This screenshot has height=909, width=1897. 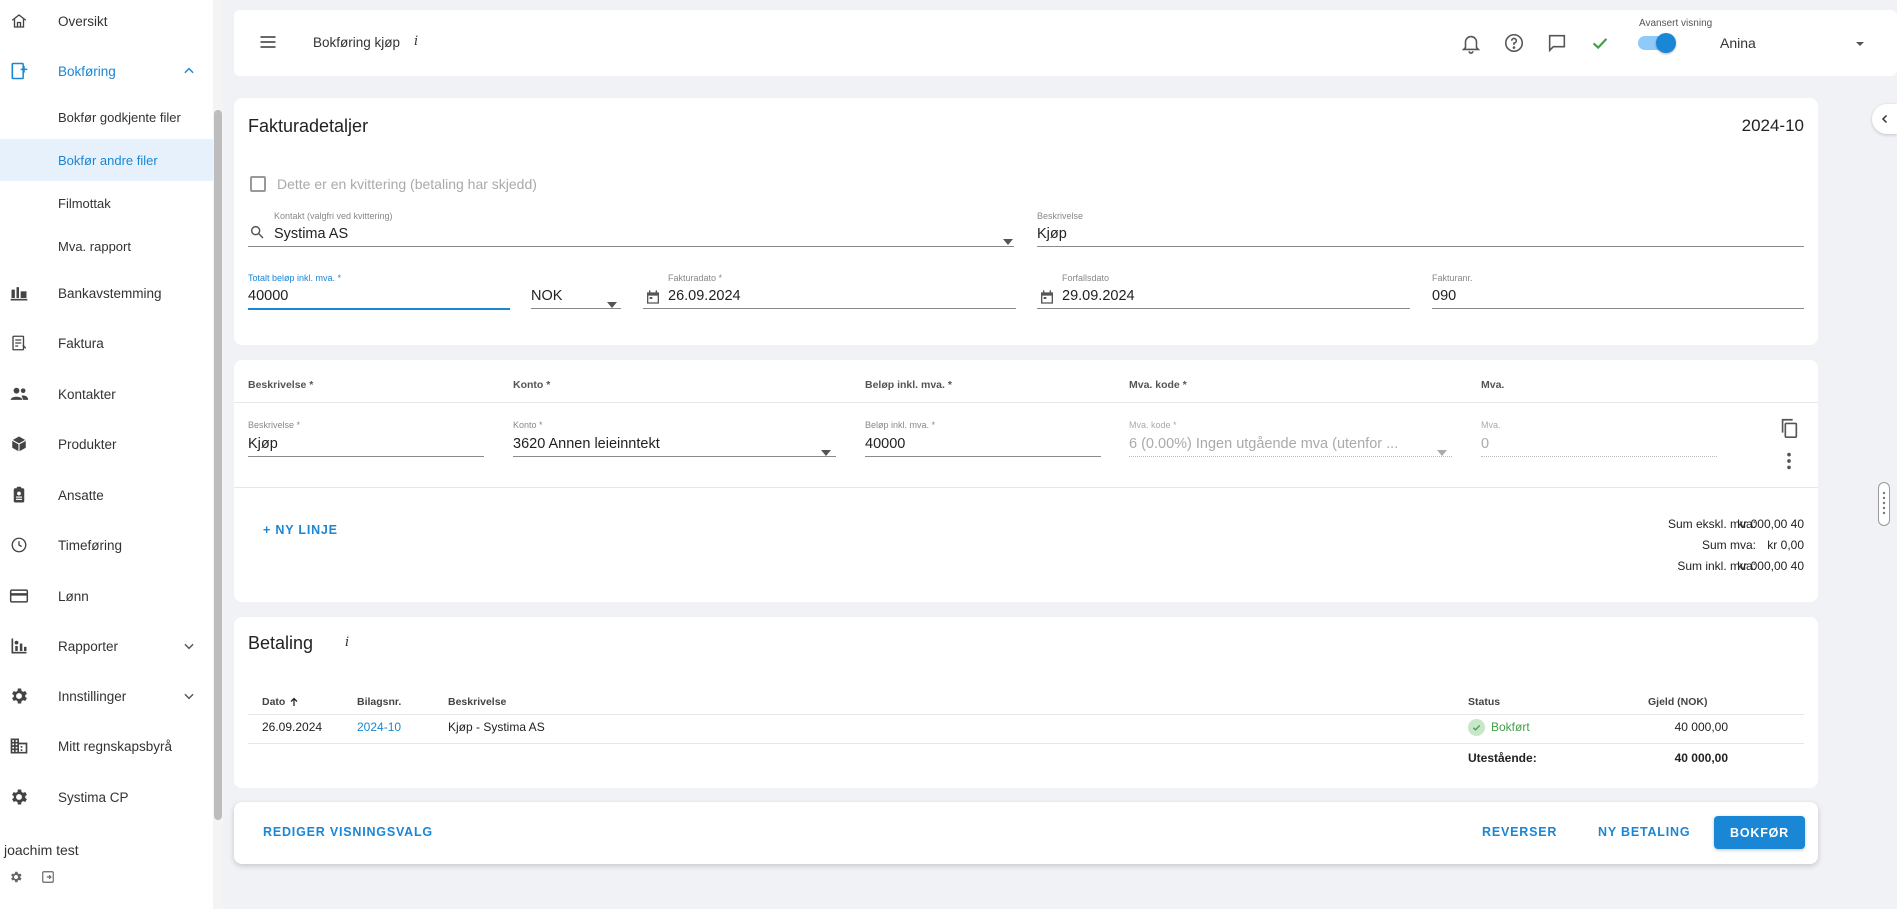 I want to click on sidebar-item-produkter: Produkter, so click(x=106, y=444).